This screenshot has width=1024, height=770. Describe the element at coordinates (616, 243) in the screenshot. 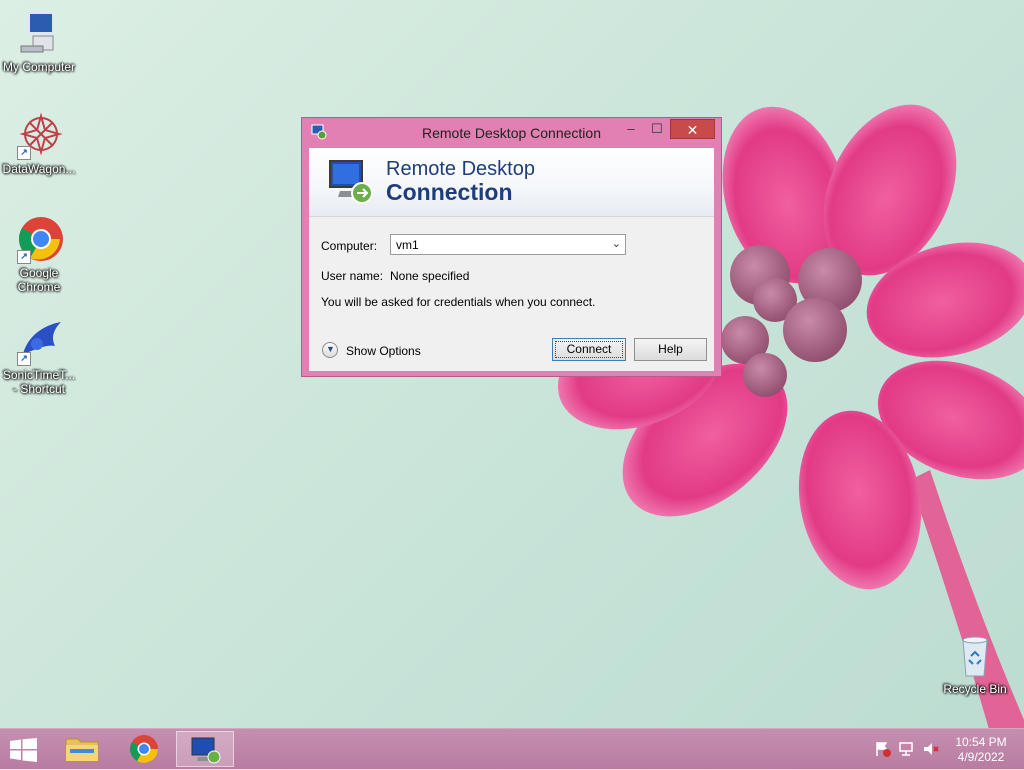

I see `chevron-down-icon: ⌄` at that location.